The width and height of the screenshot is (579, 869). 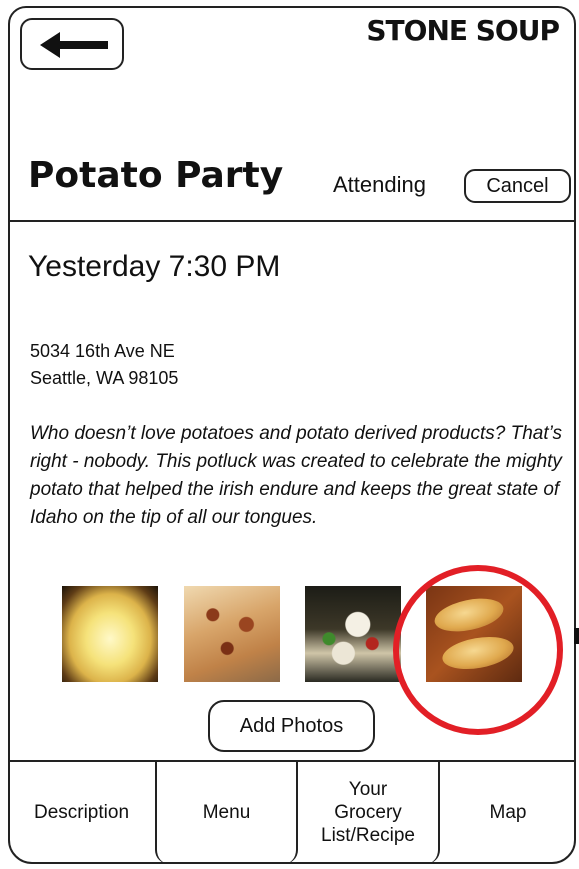 I want to click on tab-grocery-list: Your Grocery List/Recipe, so click(x=369, y=812).